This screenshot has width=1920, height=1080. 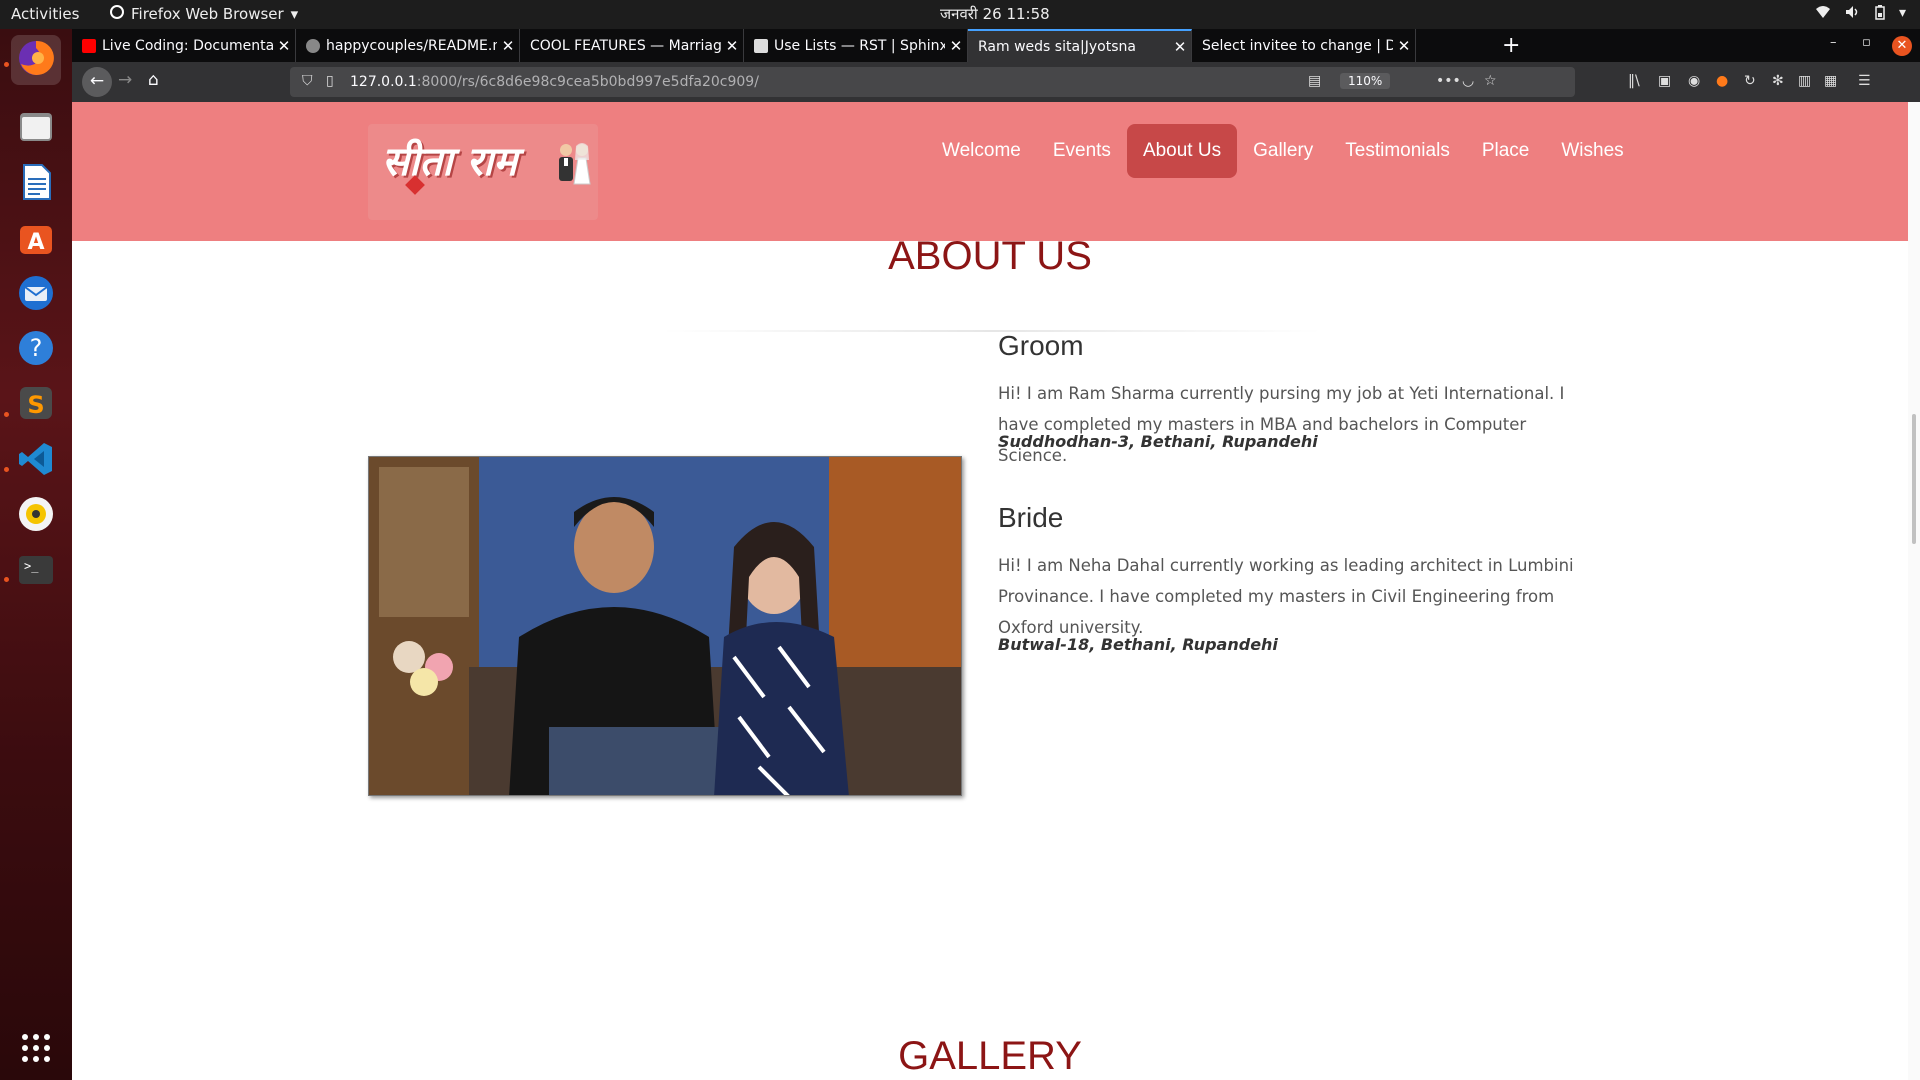 I want to click on application-dock: A ? S >_, so click(x=36, y=554).